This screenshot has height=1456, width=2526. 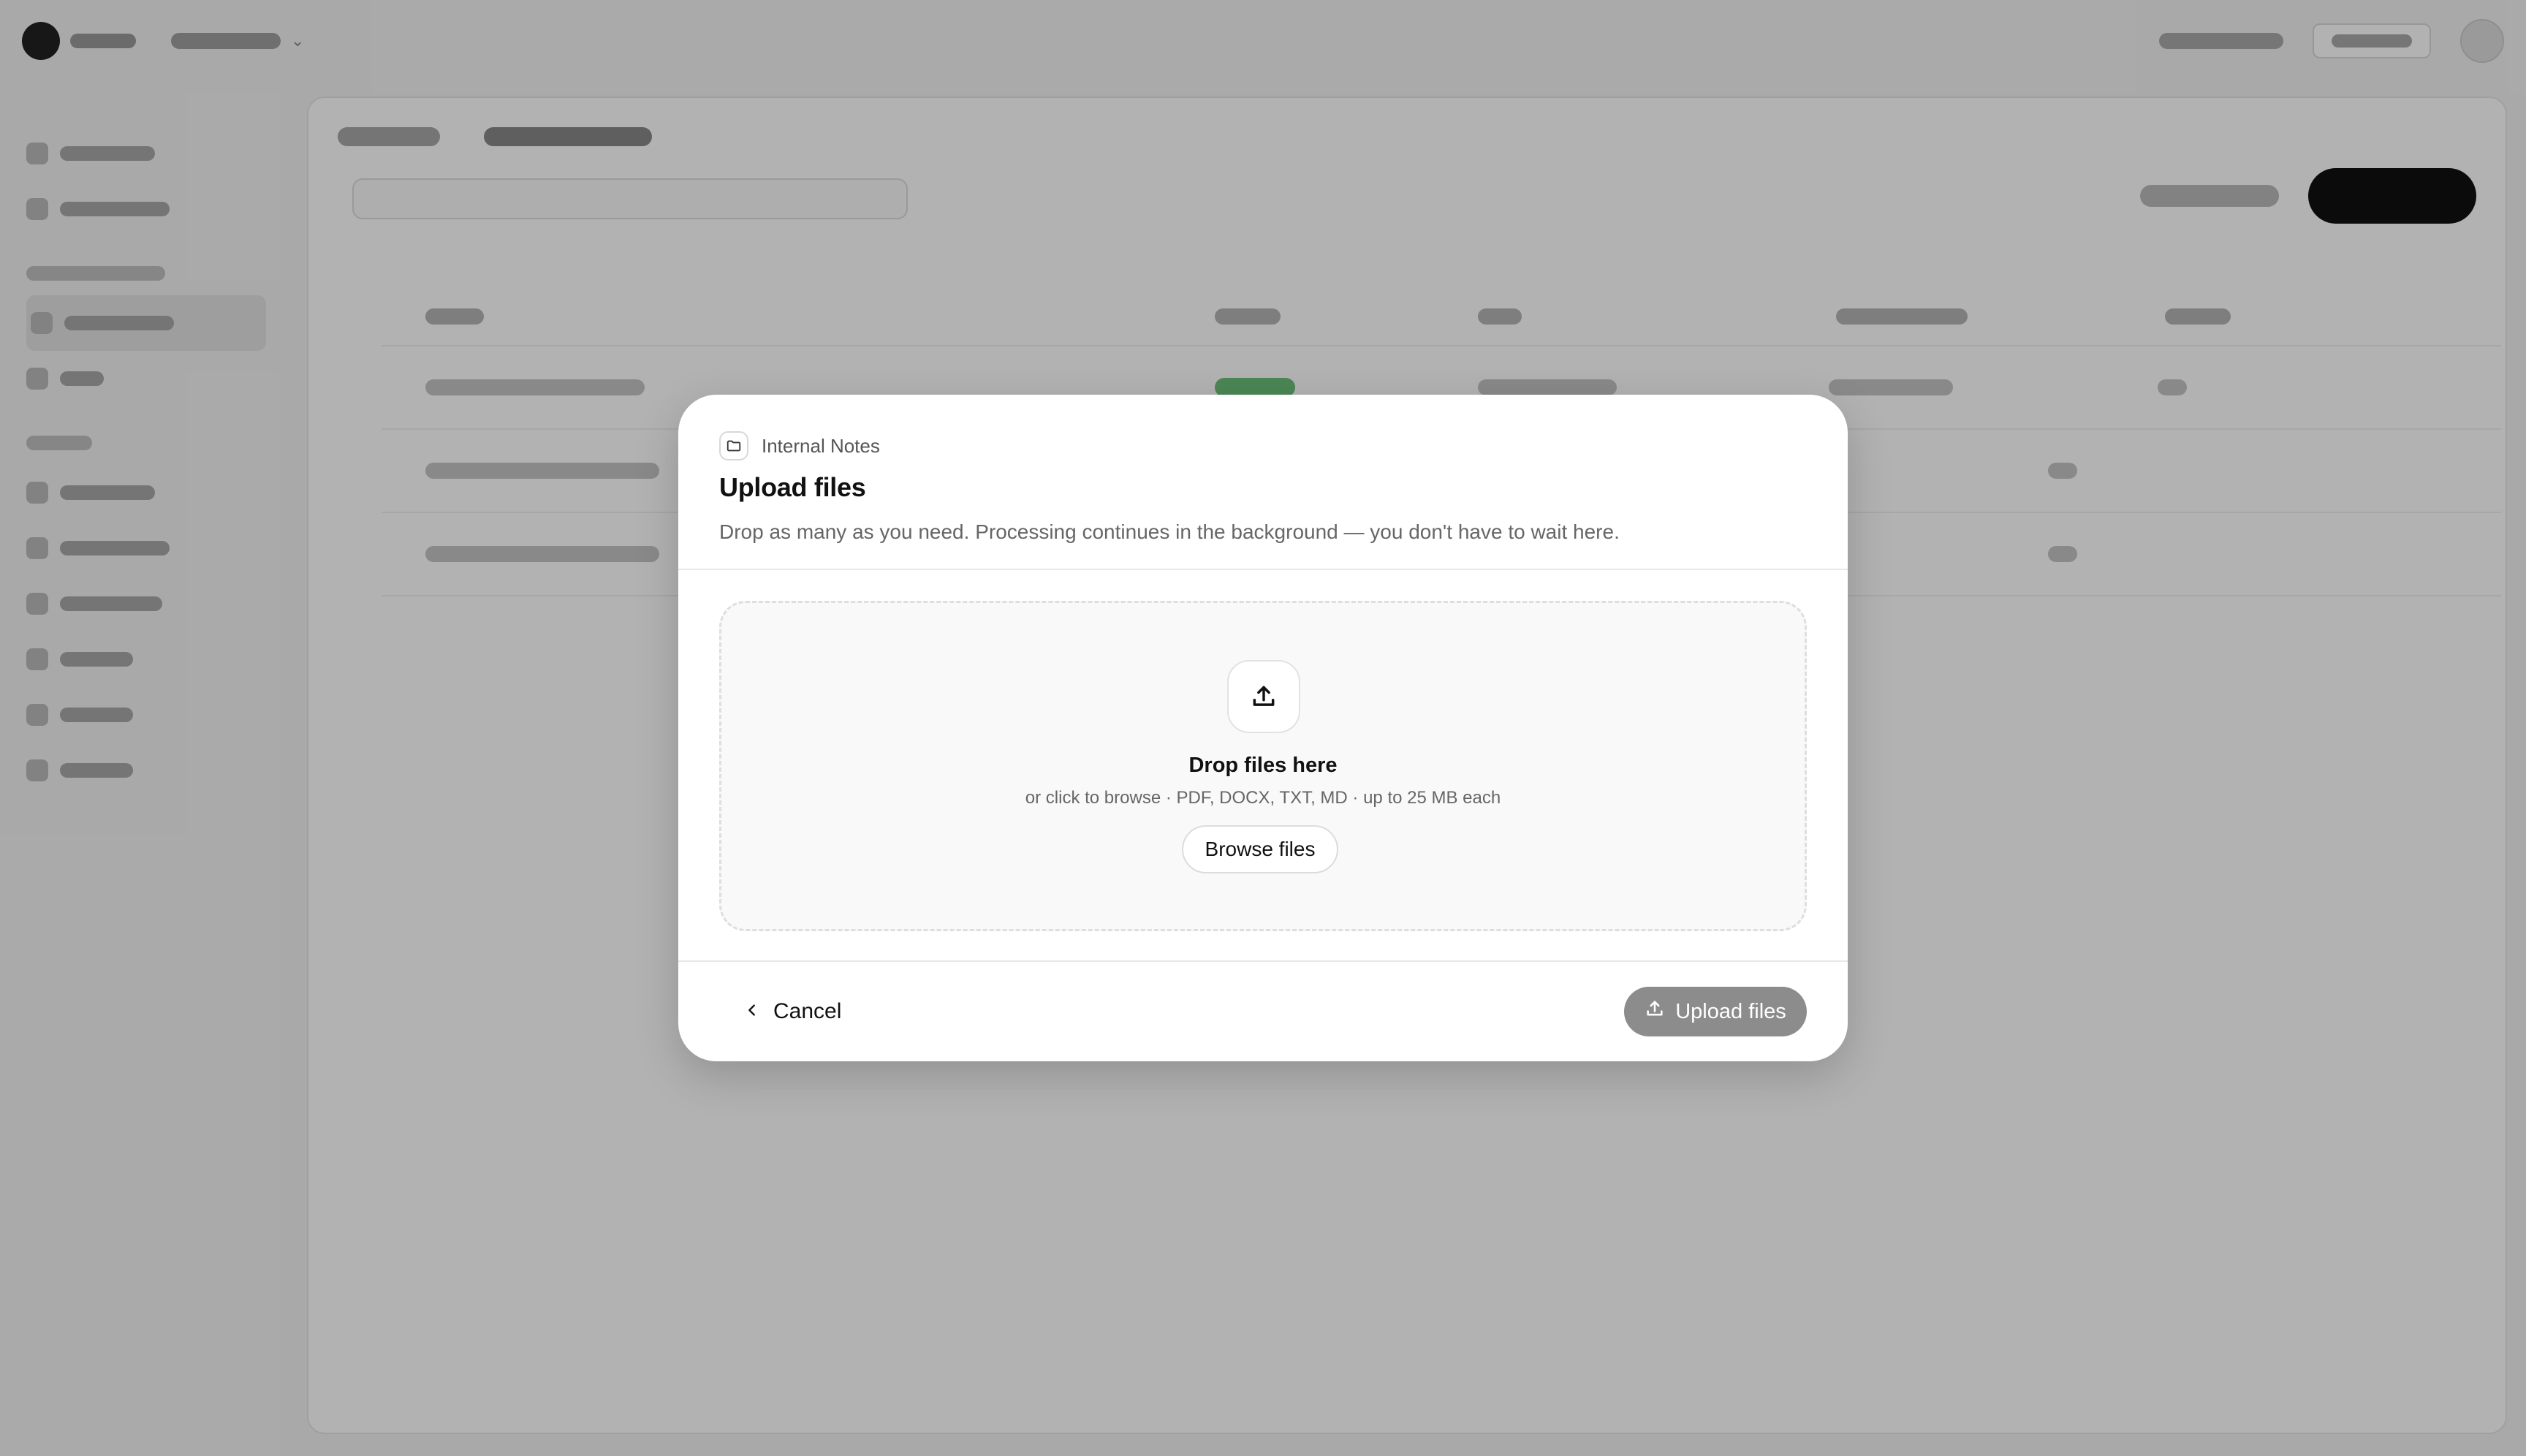 I want to click on folder-icon, so click(x=733, y=445).